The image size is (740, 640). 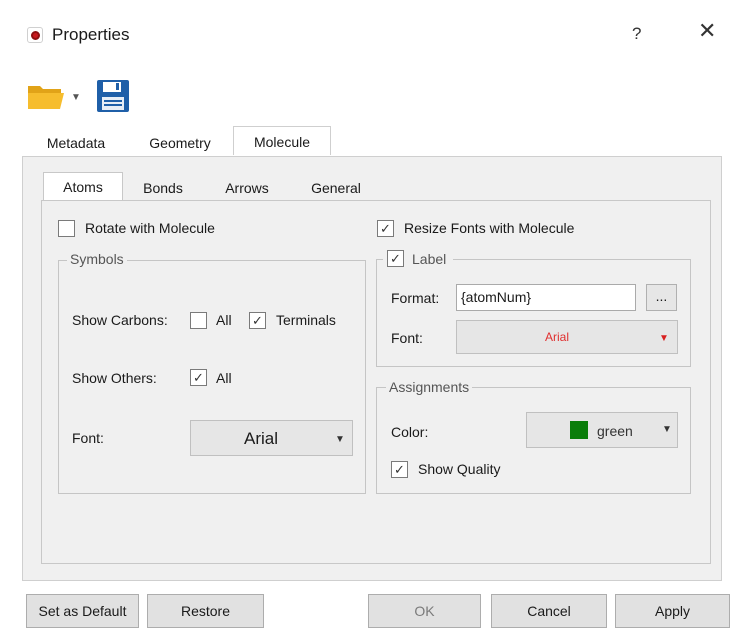 I want to click on apply-button: Apply, so click(x=672, y=611).